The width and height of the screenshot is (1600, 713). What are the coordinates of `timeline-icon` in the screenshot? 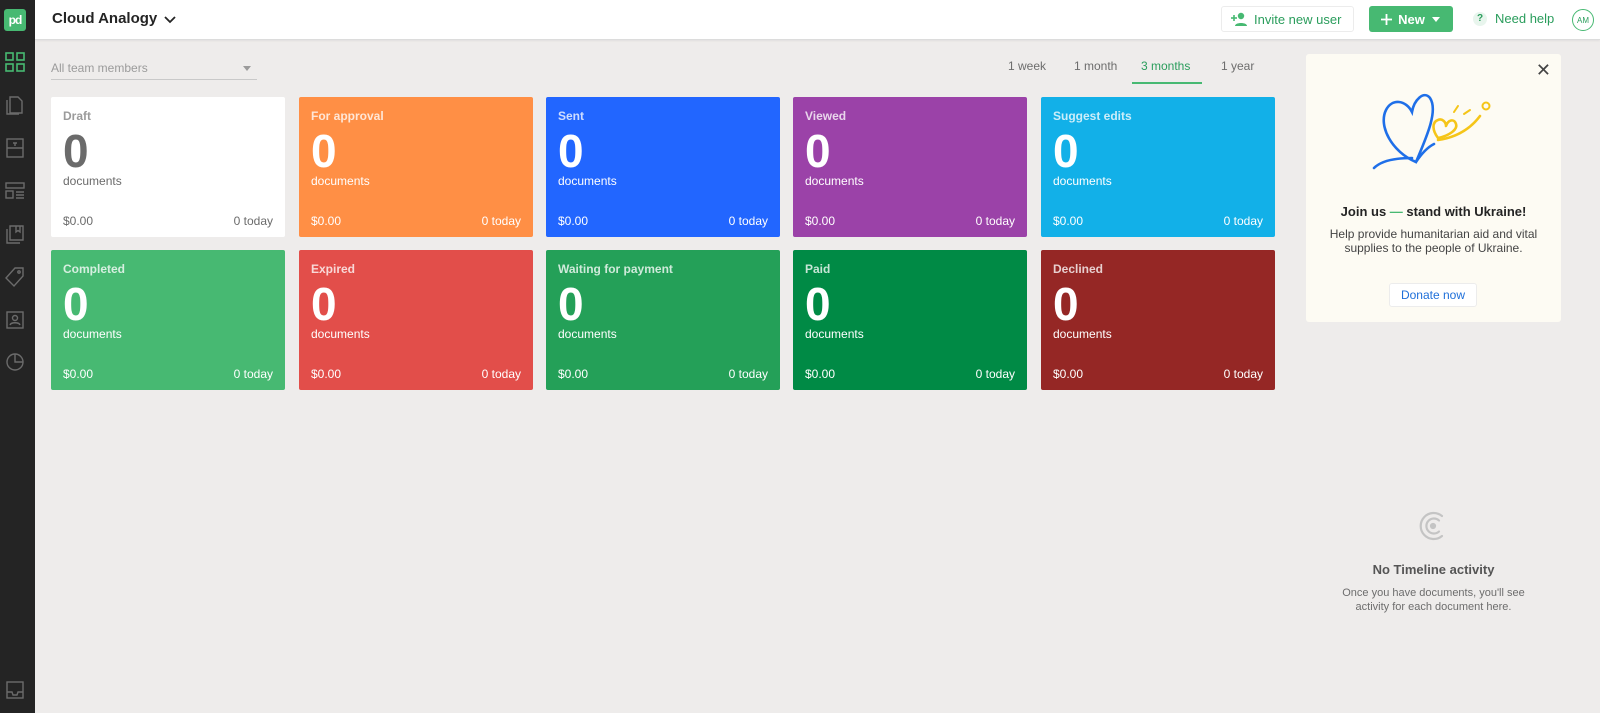 It's located at (1431, 526).